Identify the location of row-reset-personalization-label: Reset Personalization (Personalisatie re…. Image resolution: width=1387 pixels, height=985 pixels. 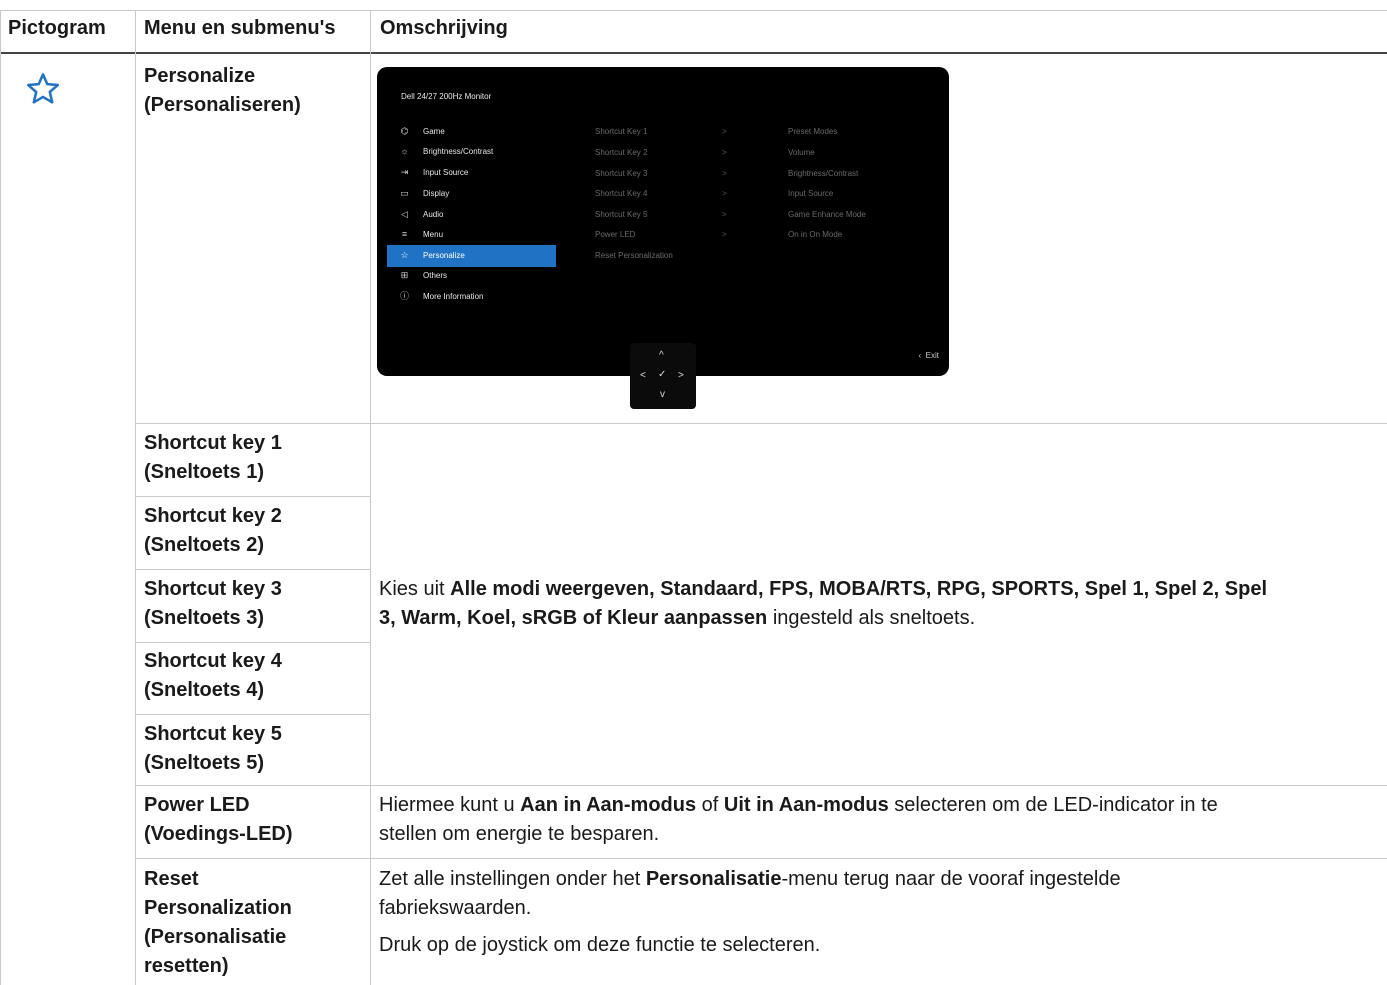
(218, 923).